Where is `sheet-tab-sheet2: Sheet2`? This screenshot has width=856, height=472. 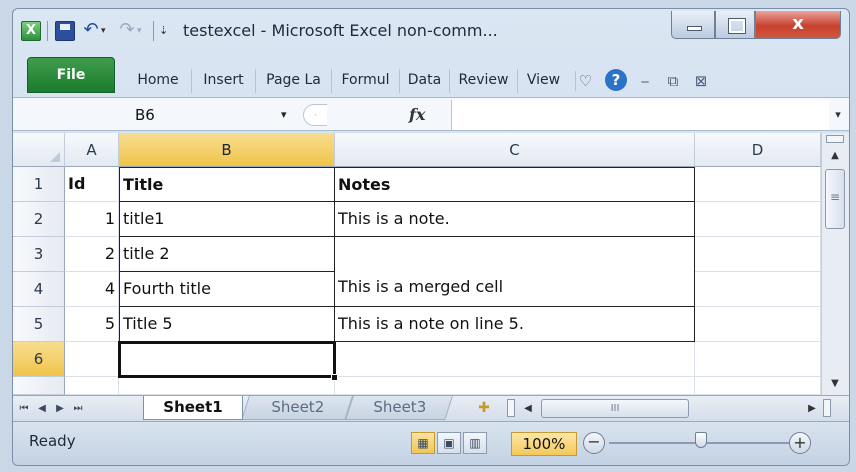
sheet-tab-sheet2: Sheet2 is located at coordinates (297, 408).